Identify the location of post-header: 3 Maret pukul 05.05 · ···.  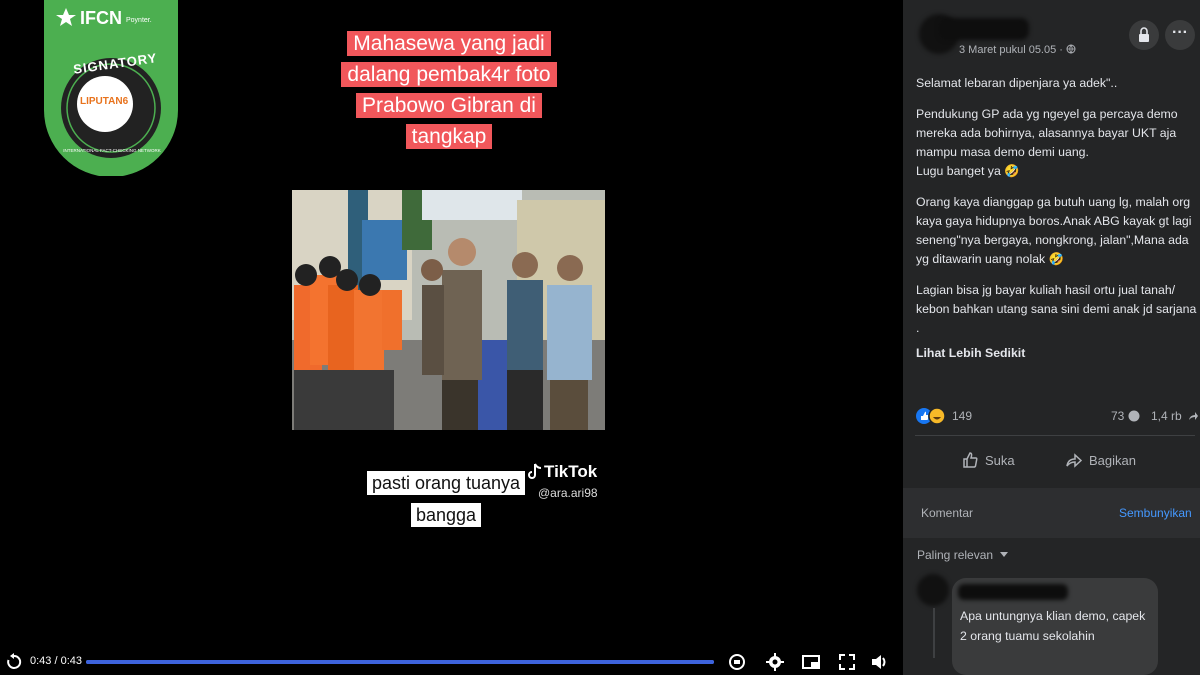
(1051, 35).